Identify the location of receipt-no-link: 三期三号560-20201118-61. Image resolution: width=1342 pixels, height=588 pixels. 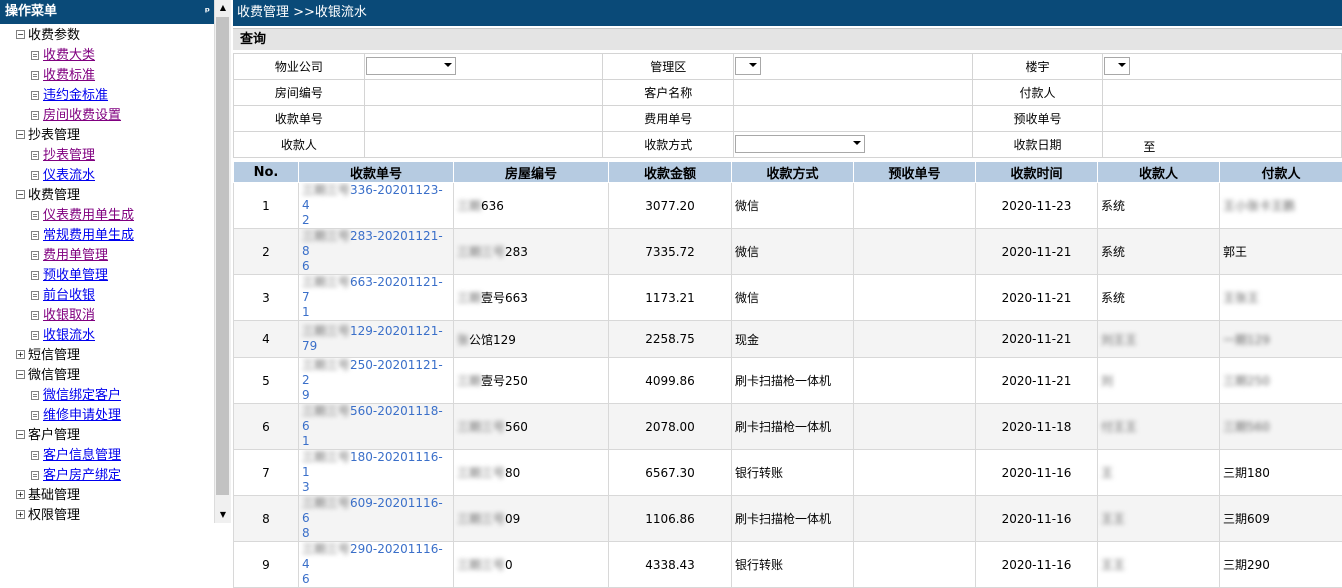
(376, 427).